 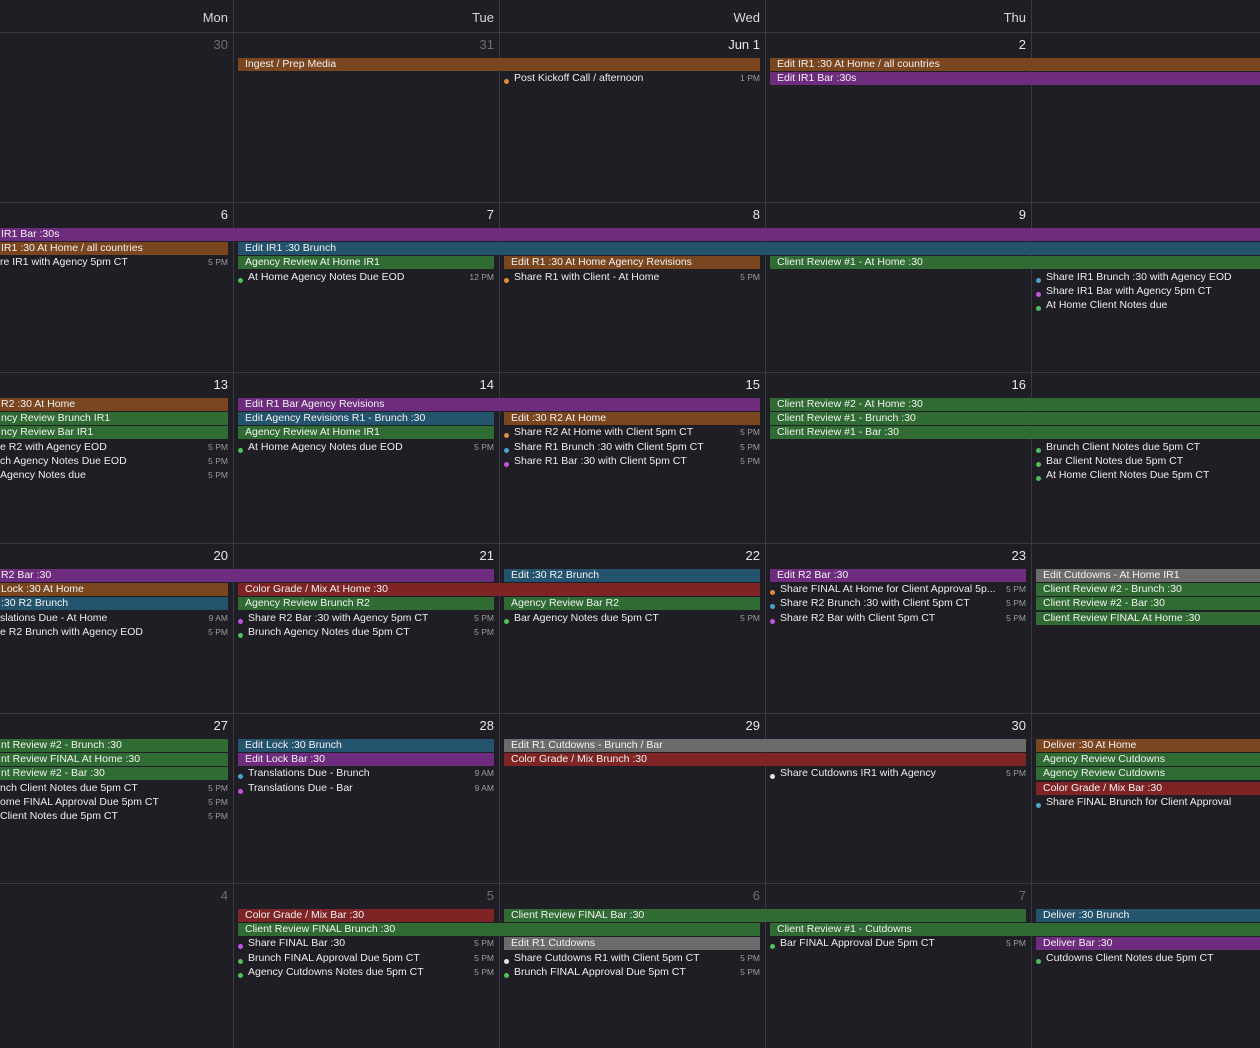 I want to click on event-bar: Edit :30 R2 Brunch, so click(x=632, y=575).